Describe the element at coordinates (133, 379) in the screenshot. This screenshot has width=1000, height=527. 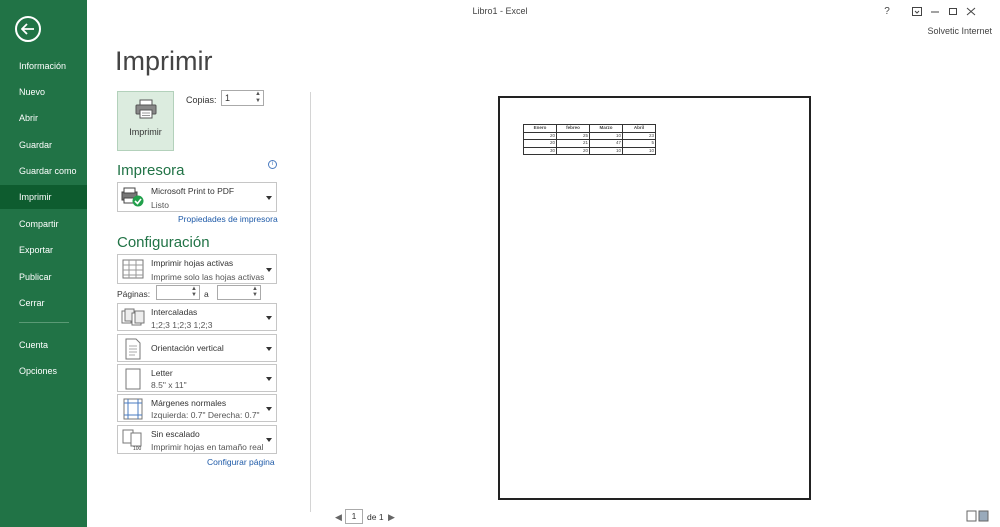
I see `paper-icon` at that location.